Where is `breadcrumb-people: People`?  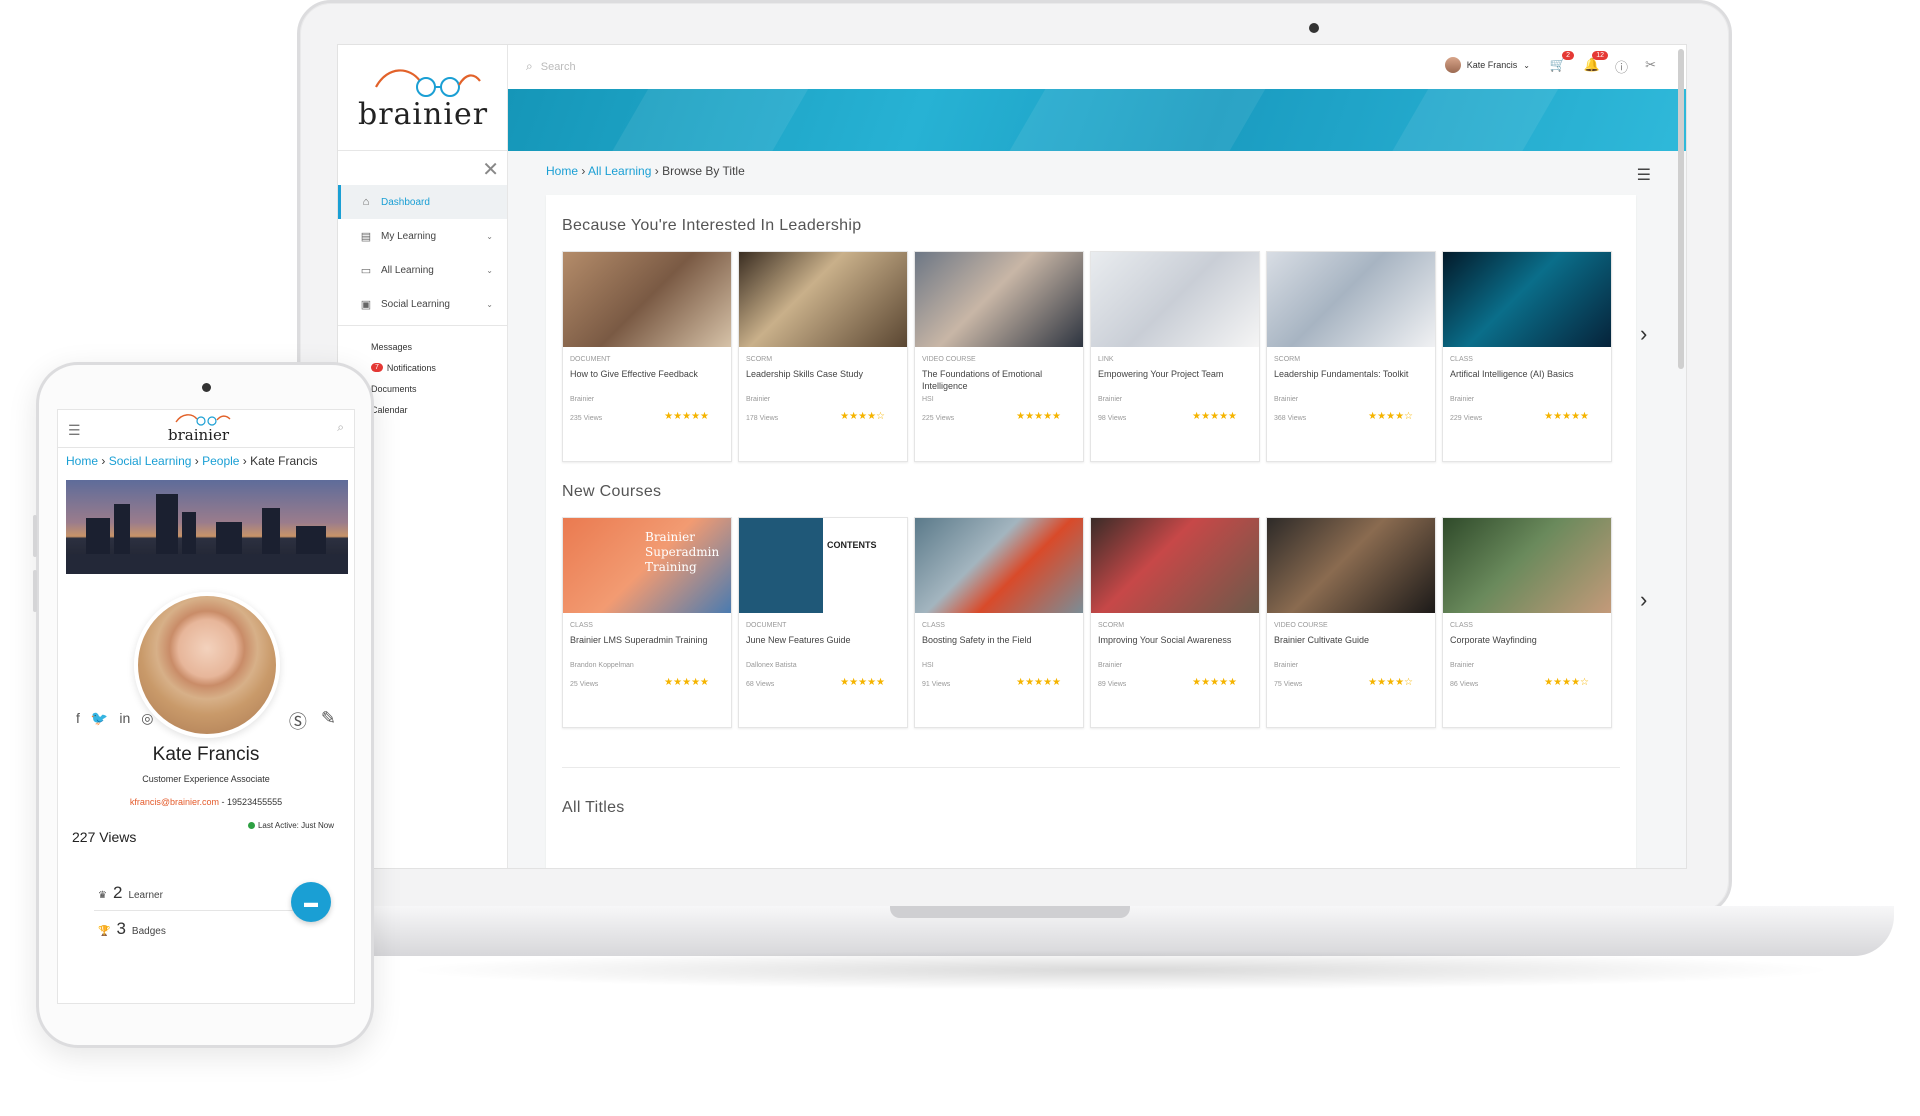
breadcrumb-people: People is located at coordinates (220, 461).